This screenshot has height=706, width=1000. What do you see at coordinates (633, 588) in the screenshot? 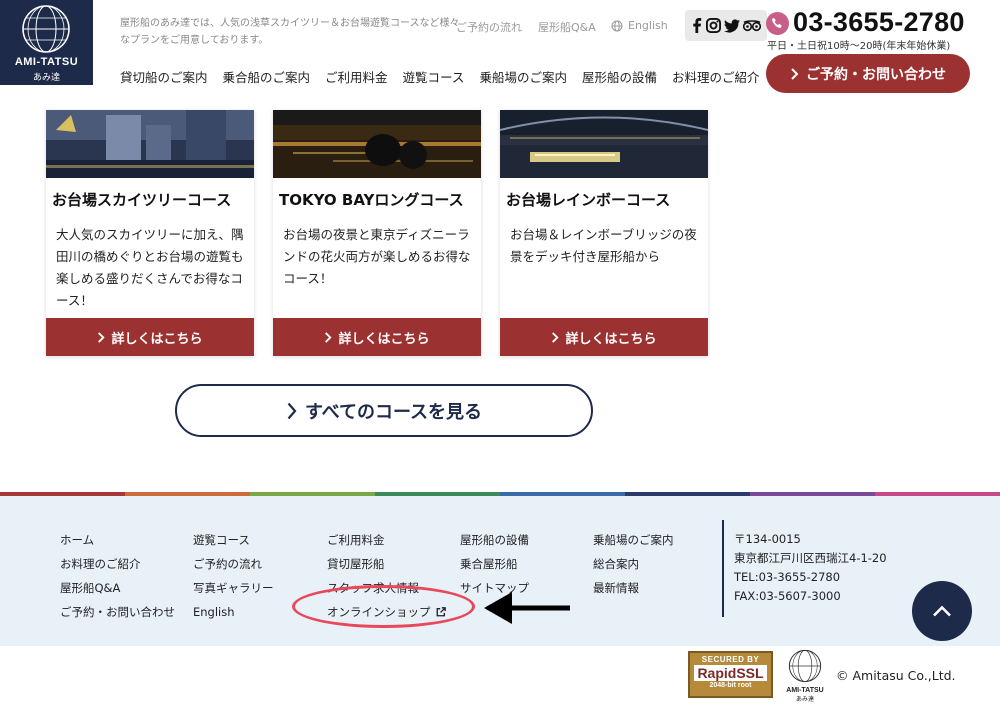
I see `footer-link: 最新情報` at bounding box center [633, 588].